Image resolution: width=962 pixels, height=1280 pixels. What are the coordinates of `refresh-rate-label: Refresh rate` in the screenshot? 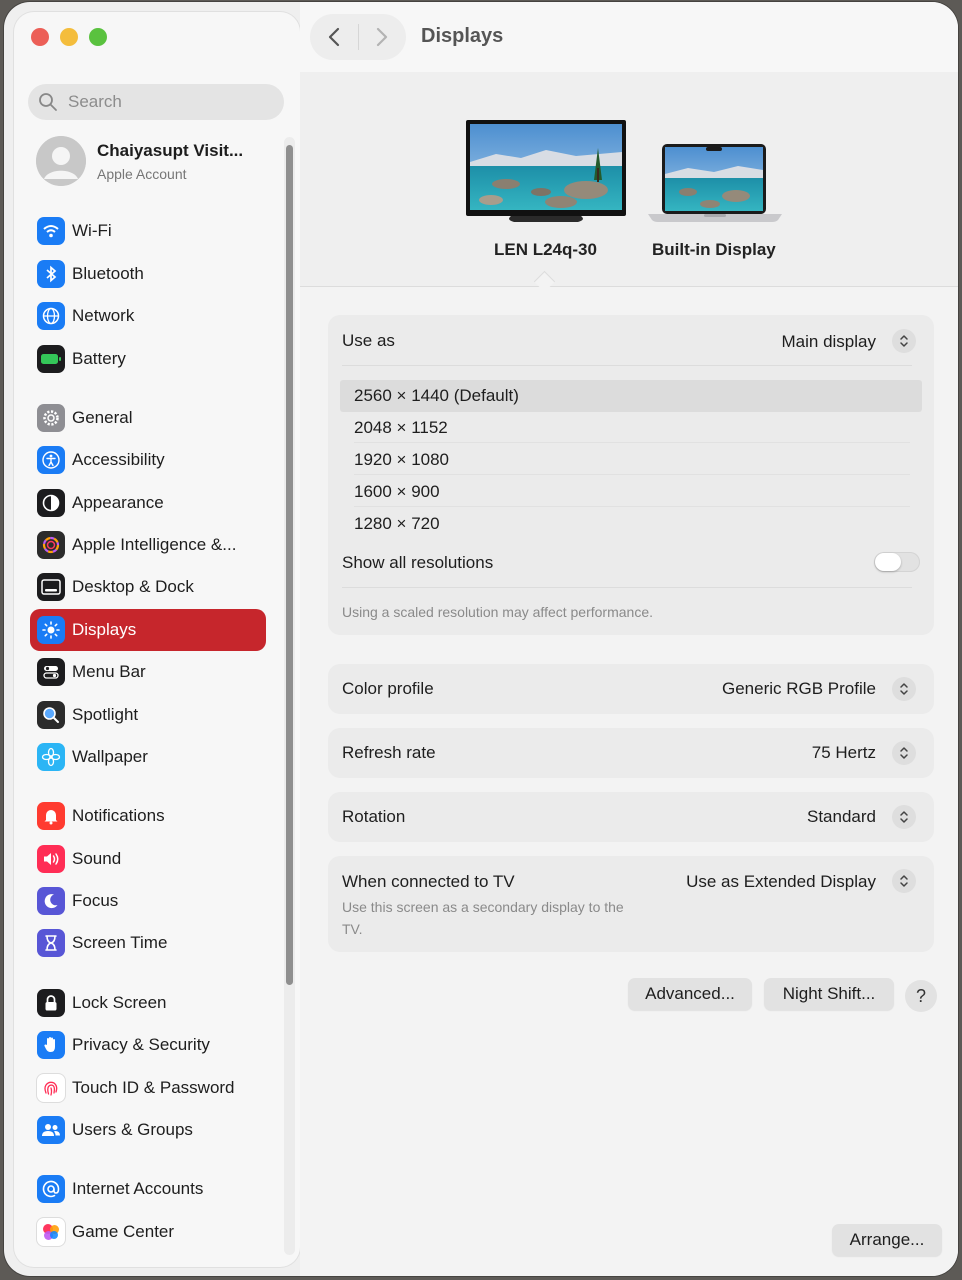 It's located at (389, 752).